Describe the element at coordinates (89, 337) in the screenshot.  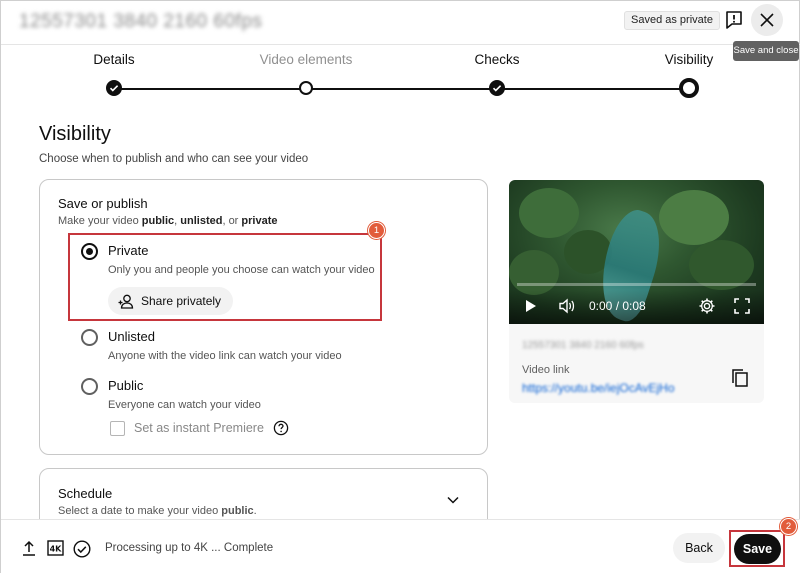
I see `unlisted-radio` at that location.